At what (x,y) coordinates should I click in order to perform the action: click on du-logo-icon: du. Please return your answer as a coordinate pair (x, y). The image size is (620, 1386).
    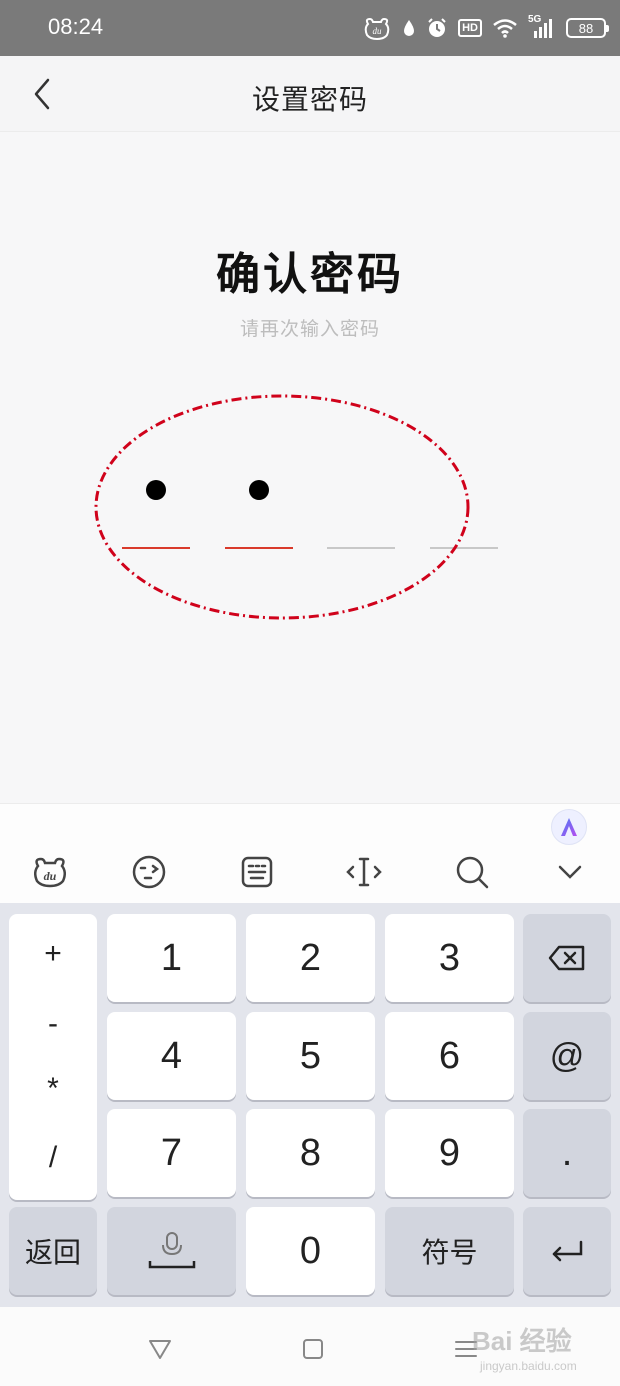
    Looking at the image, I should click on (50, 872).